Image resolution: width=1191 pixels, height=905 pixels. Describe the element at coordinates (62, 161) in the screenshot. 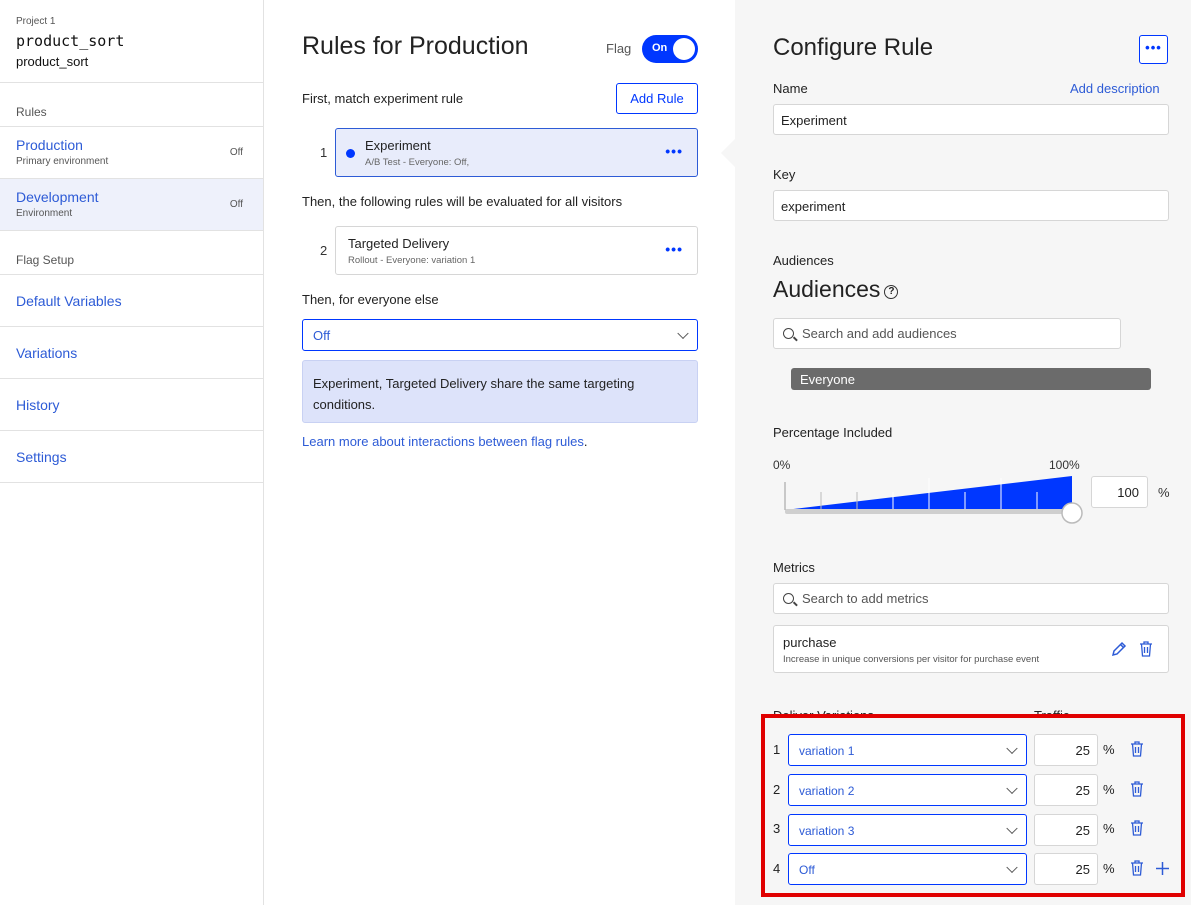

I see `env-subtitle: Primary environment` at that location.